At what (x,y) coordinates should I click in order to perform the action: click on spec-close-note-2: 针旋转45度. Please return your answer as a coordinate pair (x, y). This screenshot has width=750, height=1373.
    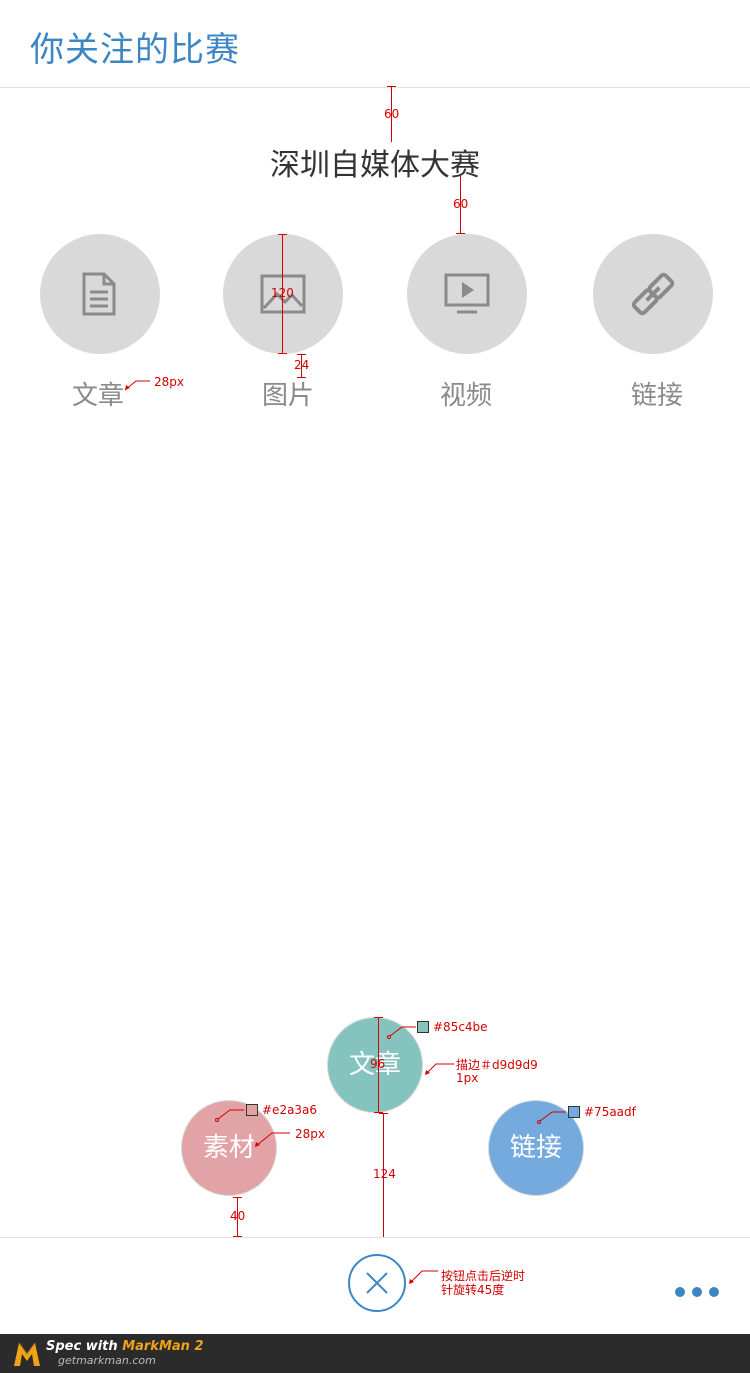
    Looking at the image, I should click on (473, 1290).